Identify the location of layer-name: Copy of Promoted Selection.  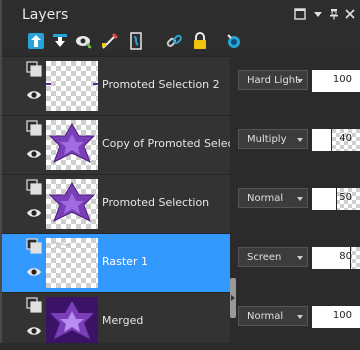
(166, 143).